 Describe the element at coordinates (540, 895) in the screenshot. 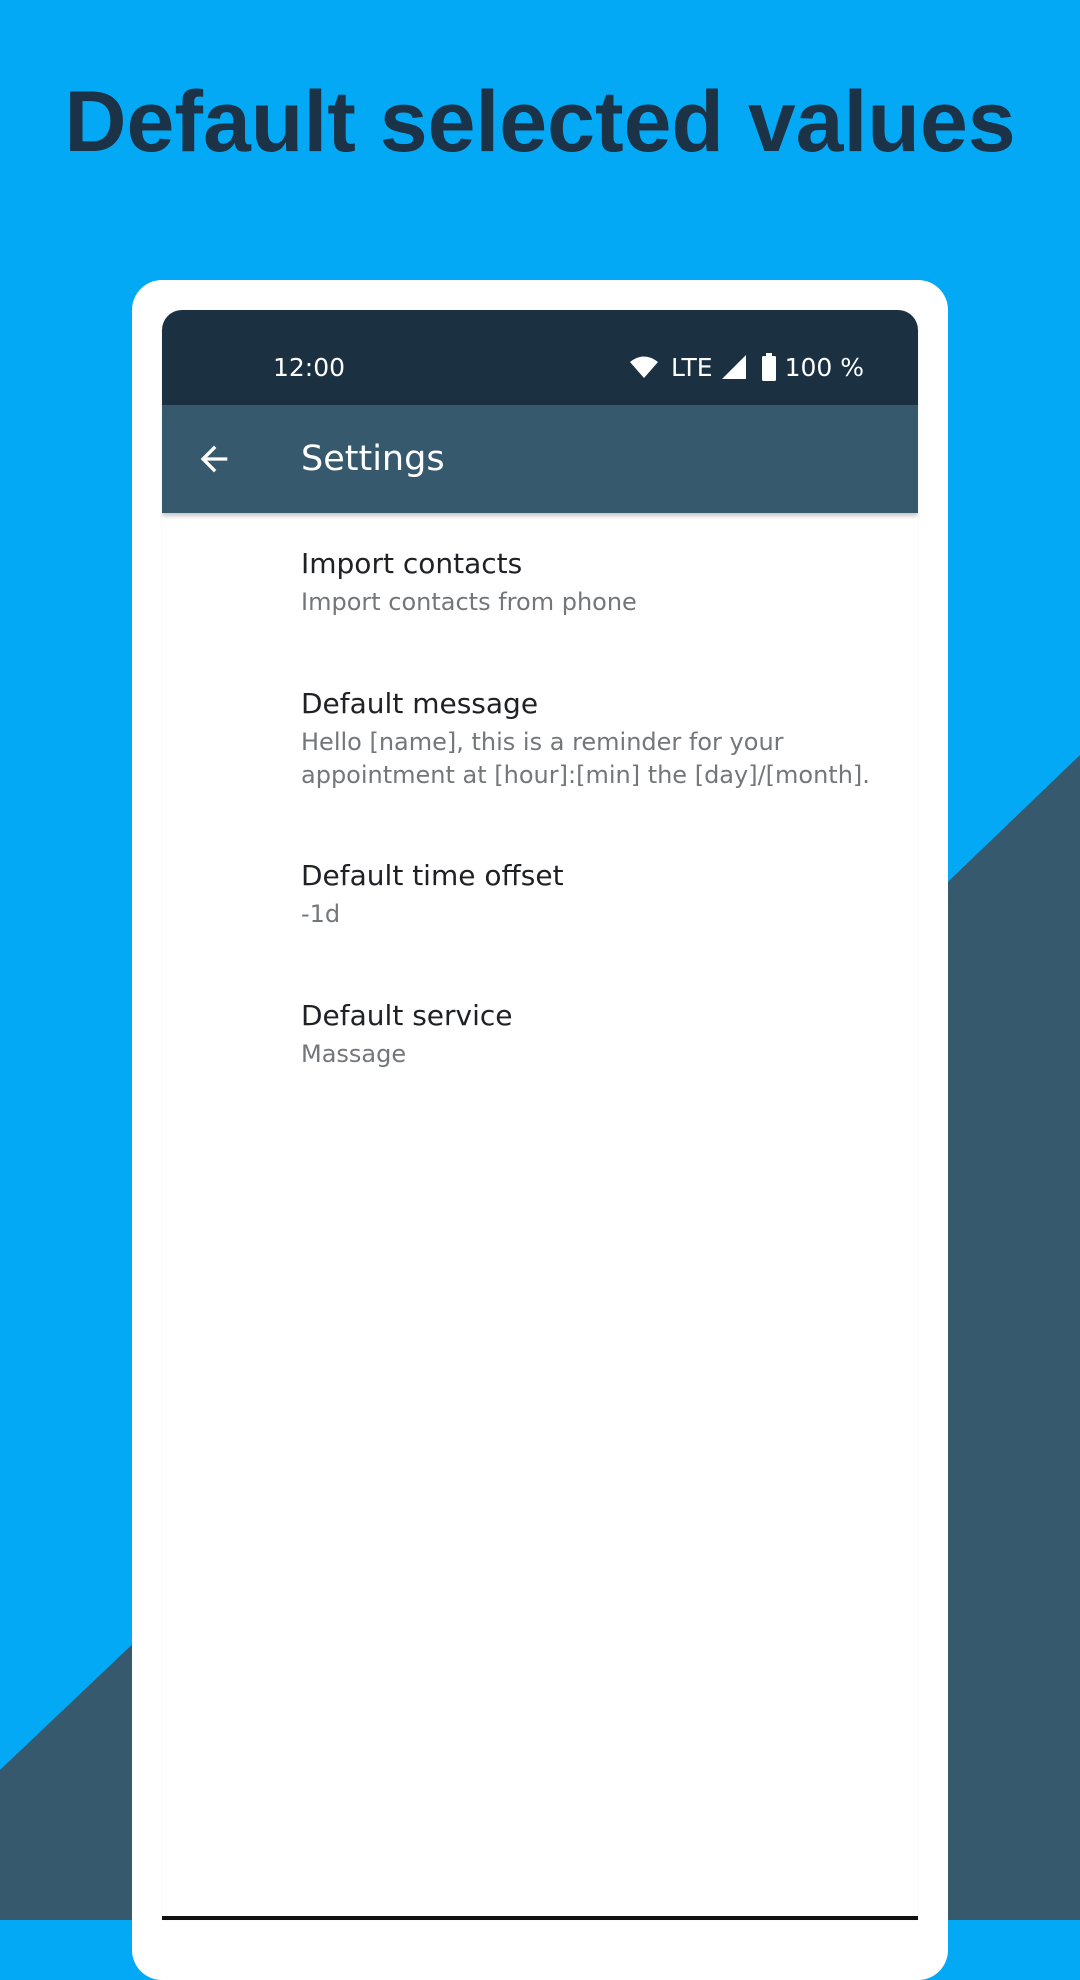

I see `pref-default-time-offset: Default time offset -1d` at that location.